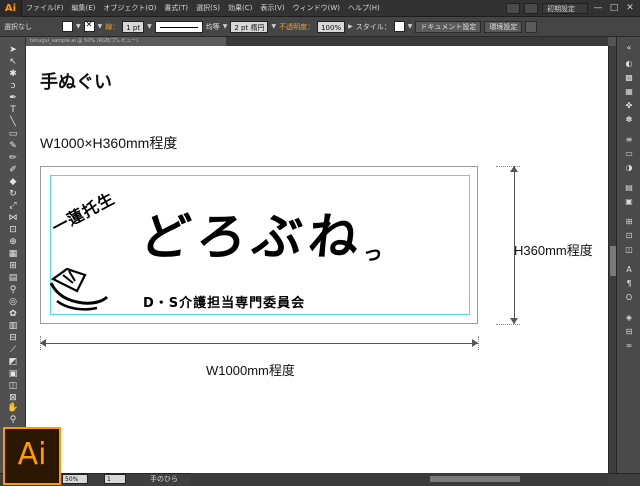  What do you see at coordinates (133, 26) in the screenshot?
I see `stroke-weight-field: 1 pt` at bounding box center [133, 26].